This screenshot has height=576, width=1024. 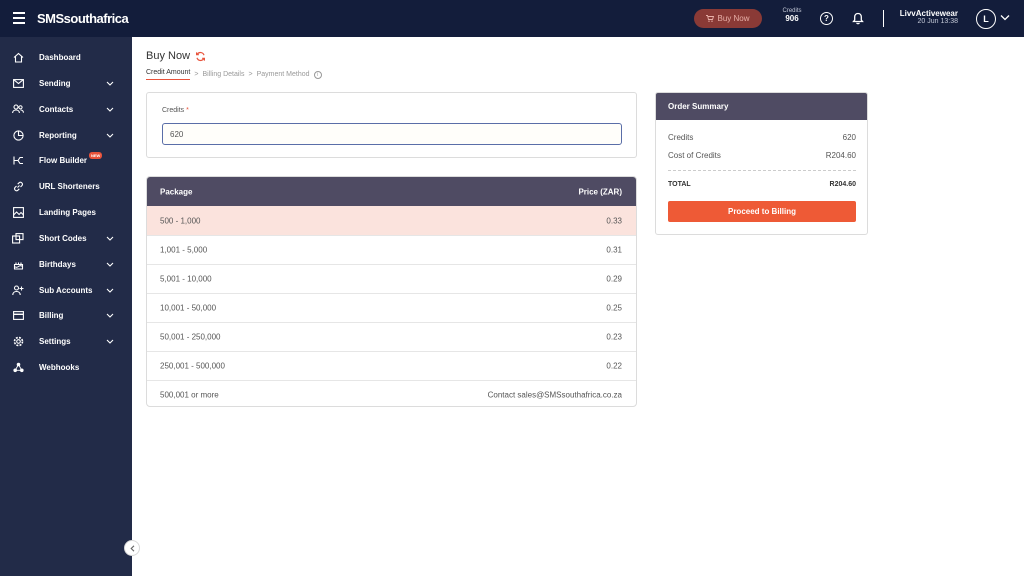 I want to click on sidebar-item-label: URL Shorteners, so click(x=69, y=186).